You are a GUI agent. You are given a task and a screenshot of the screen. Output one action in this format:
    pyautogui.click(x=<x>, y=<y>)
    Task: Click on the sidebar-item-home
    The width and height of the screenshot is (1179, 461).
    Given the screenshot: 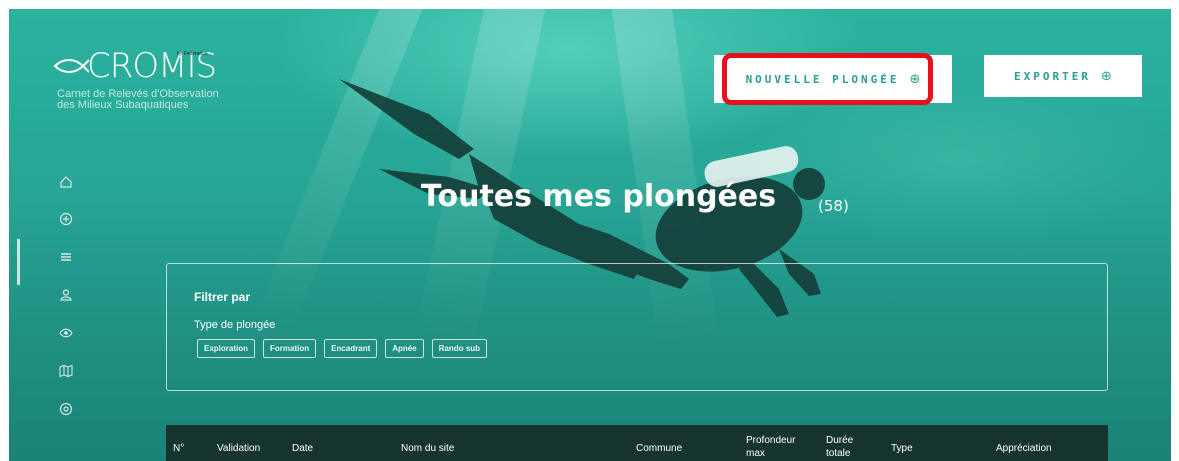 What is the action you would take?
    pyautogui.click(x=66, y=182)
    